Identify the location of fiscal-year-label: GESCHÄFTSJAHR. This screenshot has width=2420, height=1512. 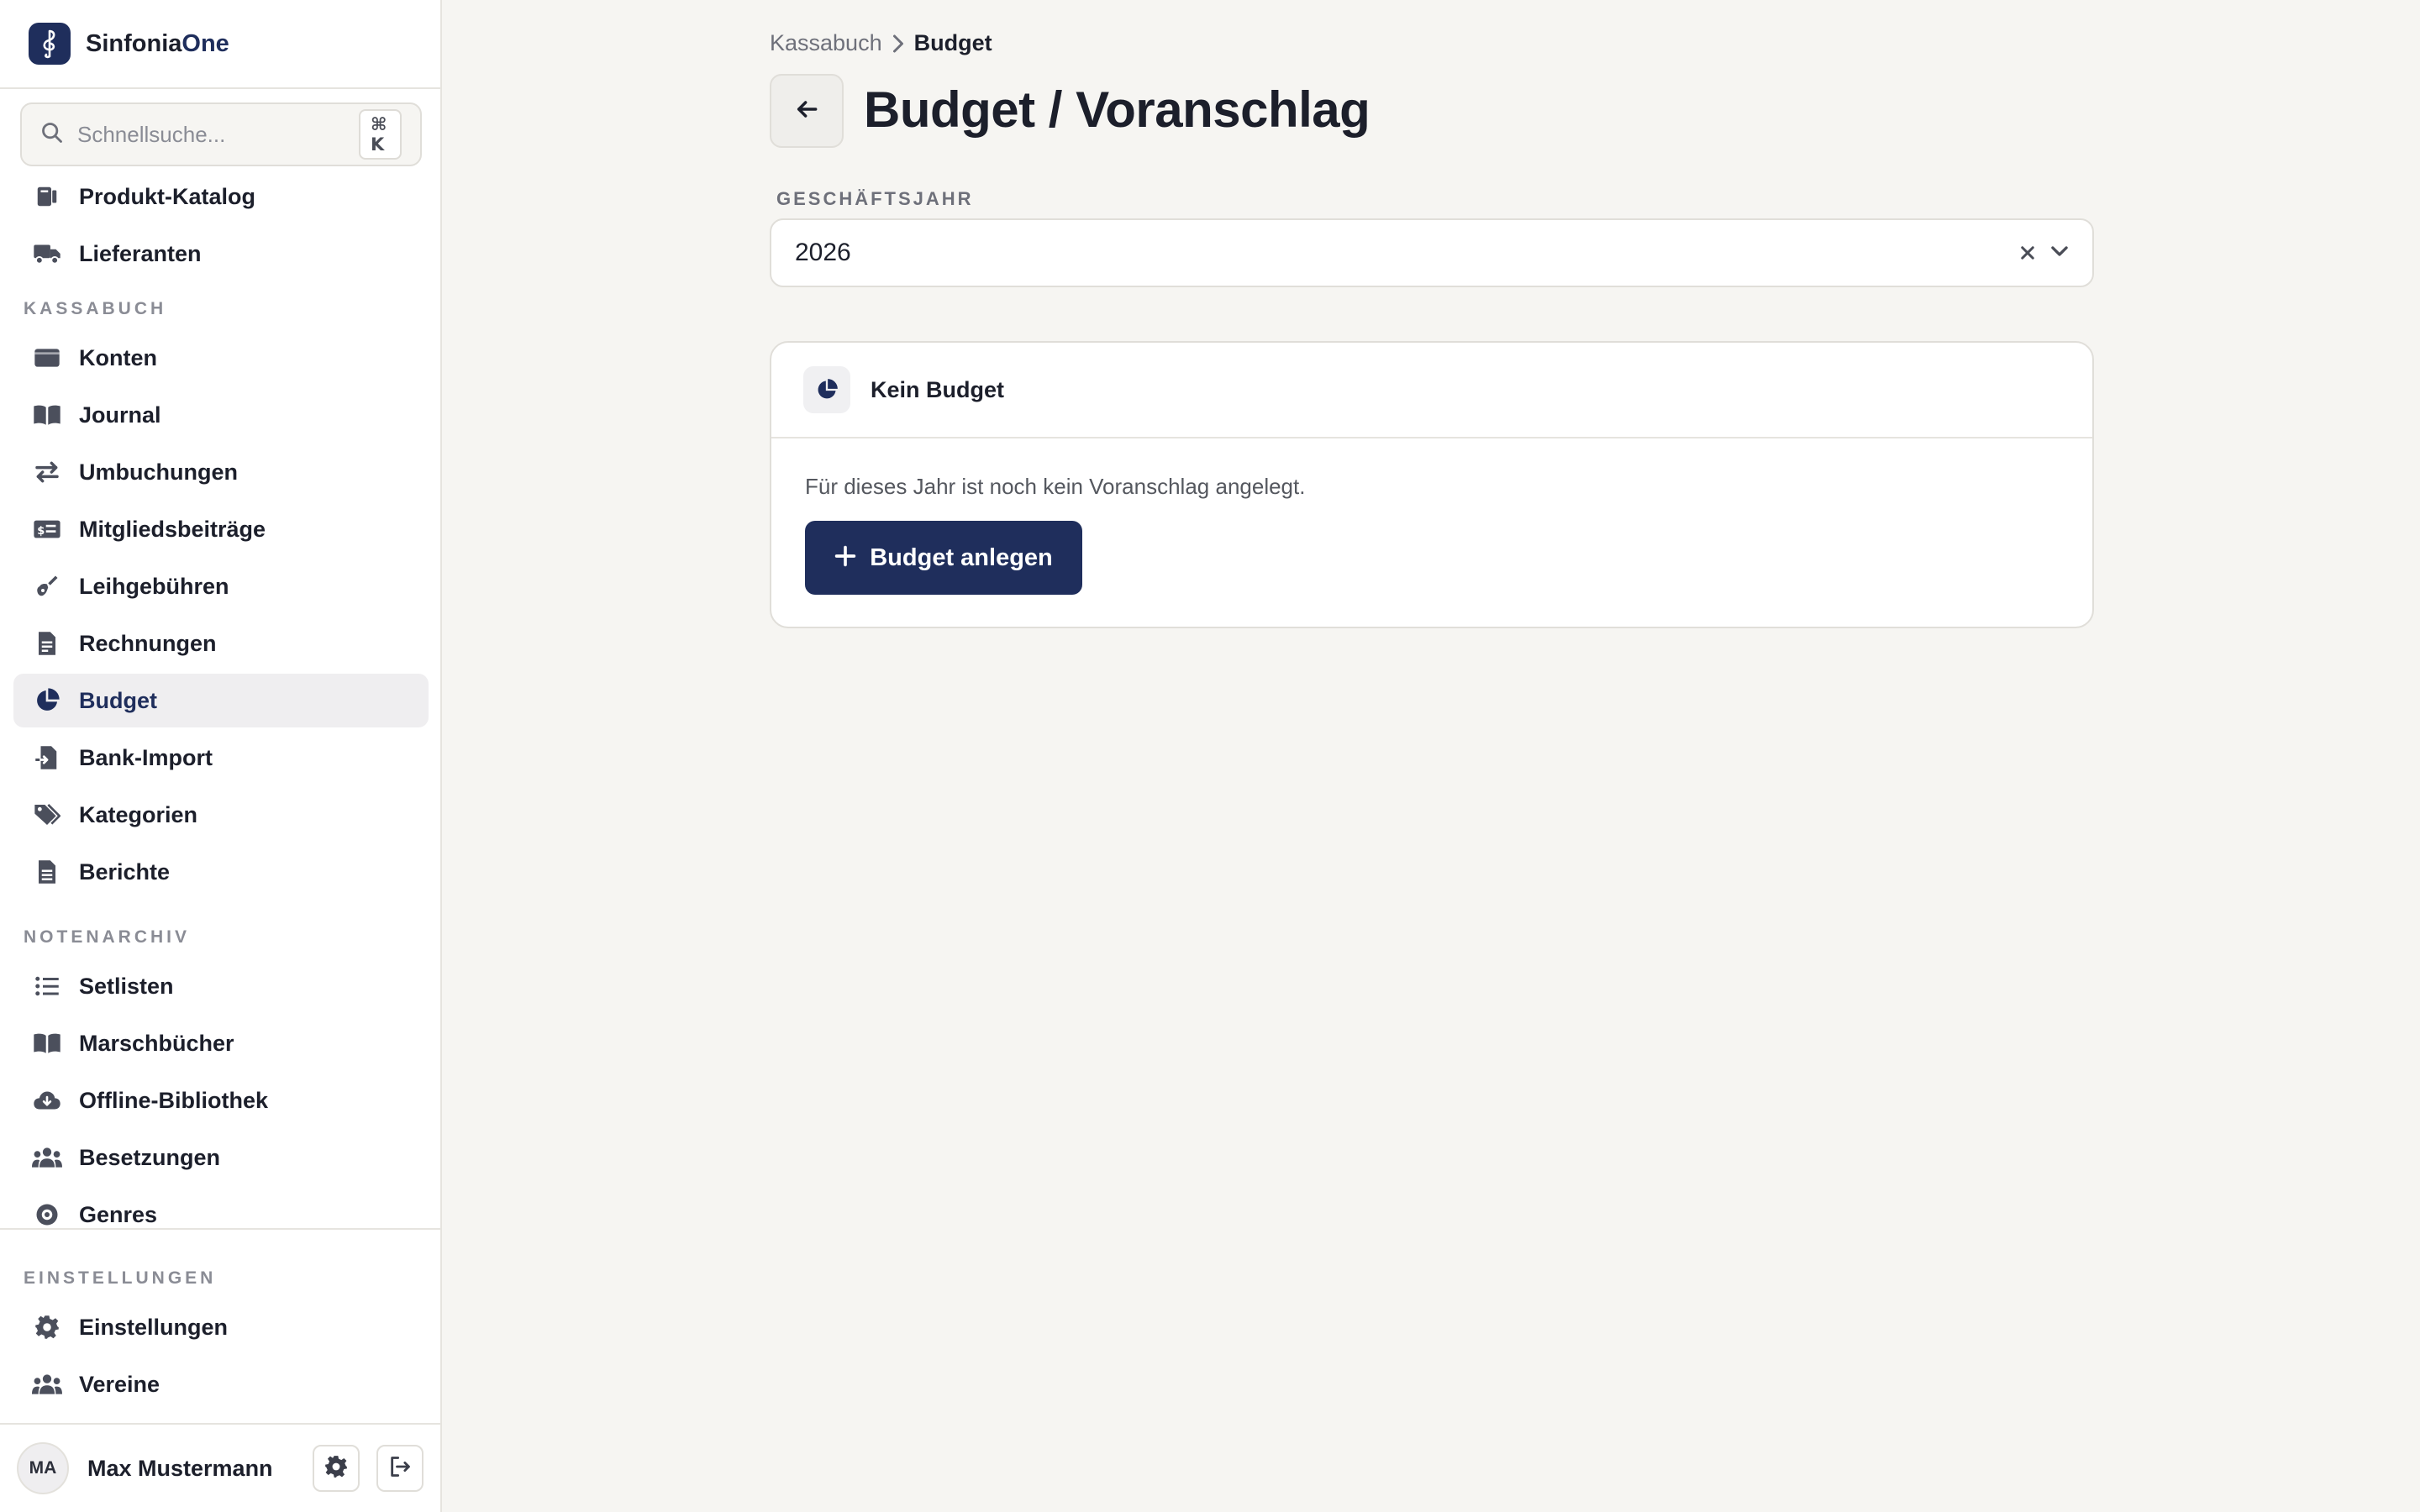
(875, 198).